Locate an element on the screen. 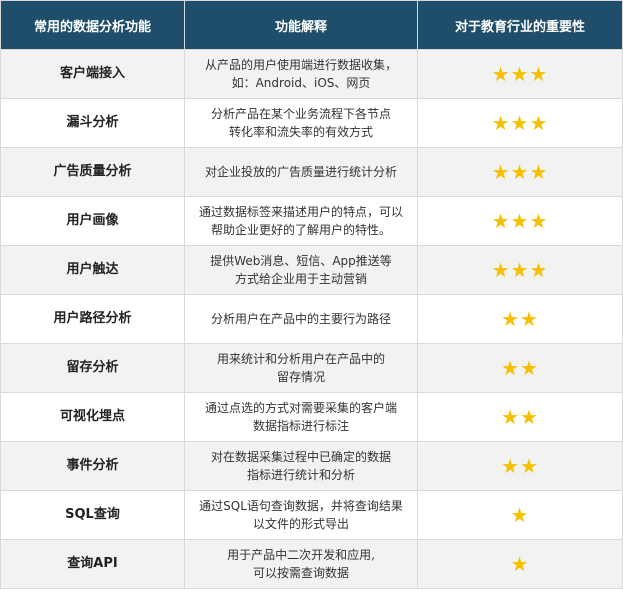  description-line: 数据指标进行标注 is located at coordinates (300, 426).